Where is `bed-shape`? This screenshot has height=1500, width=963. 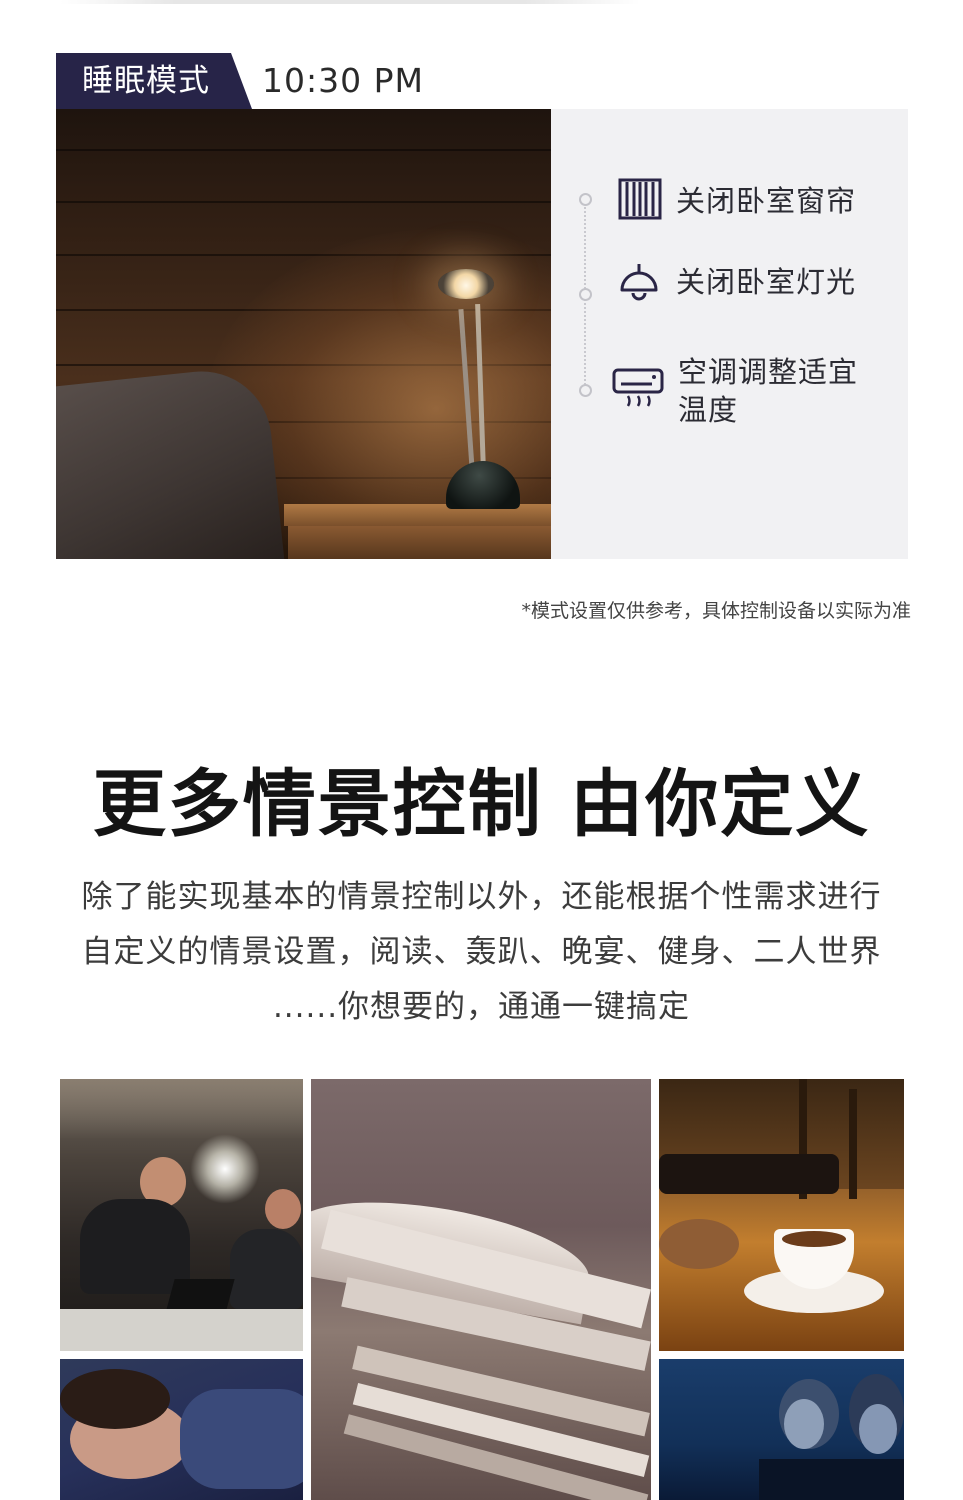 bed-shape is located at coordinates (171, 461).